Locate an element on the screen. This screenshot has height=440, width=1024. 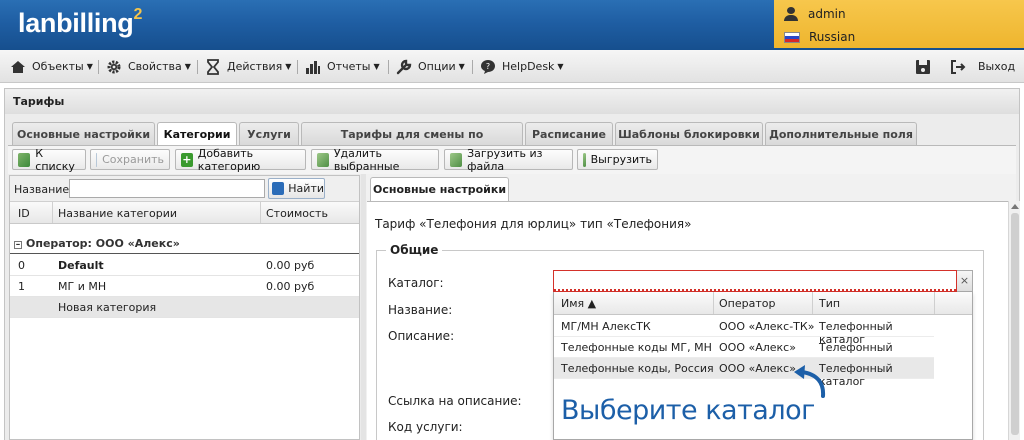
menu-reports: Отчеты ▼ is located at coordinates (342, 66).